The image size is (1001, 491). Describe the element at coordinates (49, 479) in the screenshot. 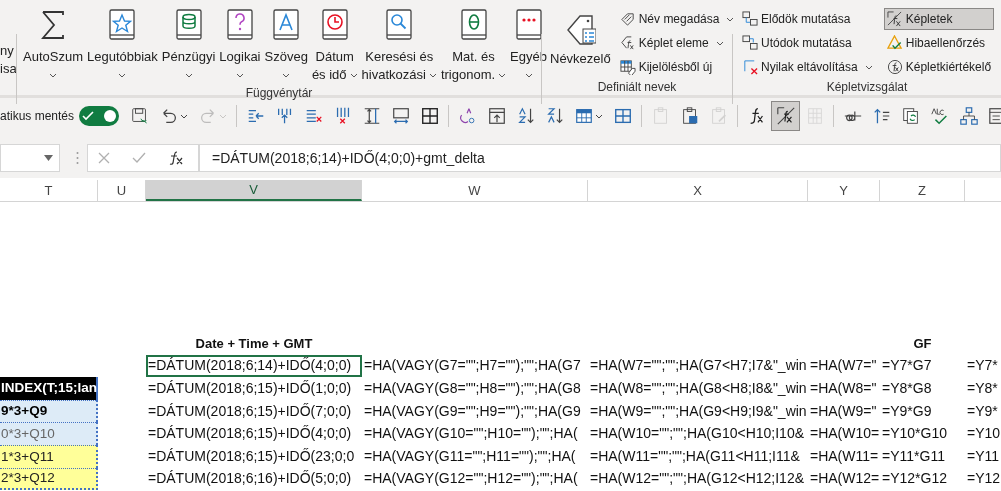

I see `table-cell: 2*3+Q12` at that location.